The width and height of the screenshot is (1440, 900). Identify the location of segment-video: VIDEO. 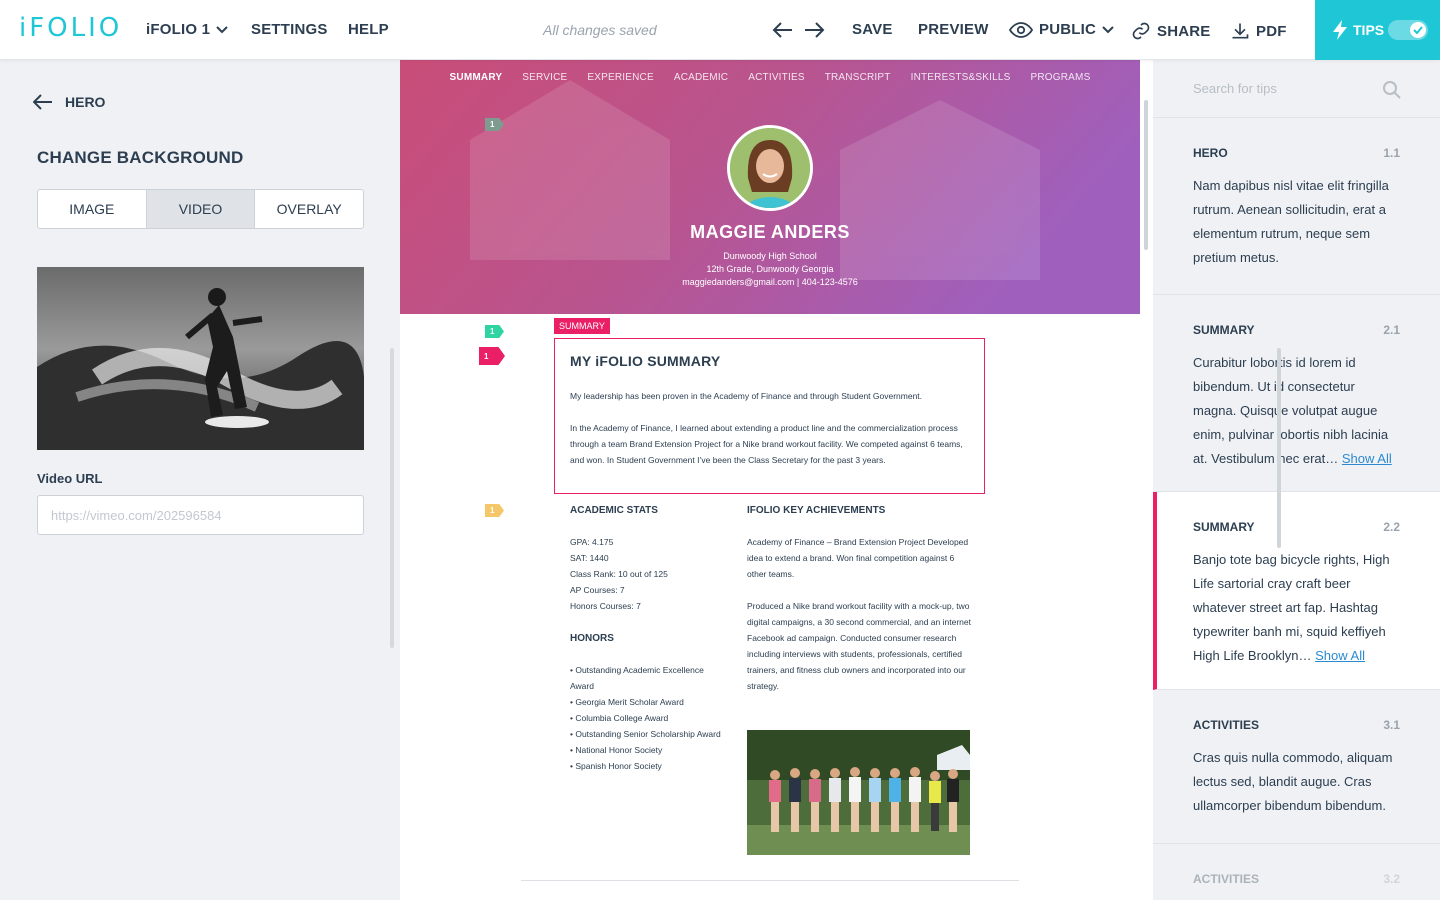
(201, 209).